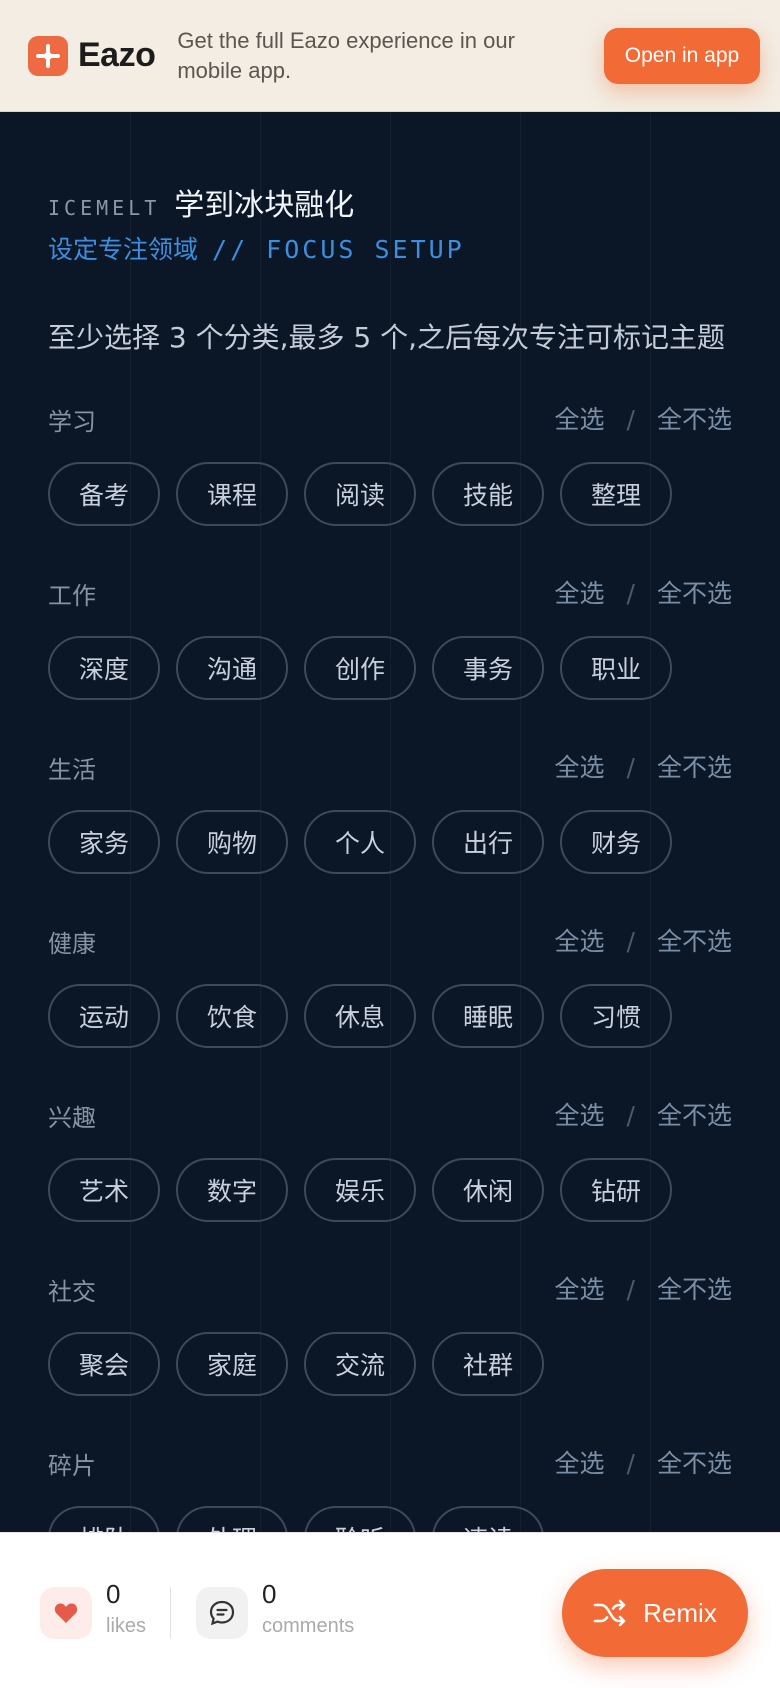 The width and height of the screenshot is (780, 1688). Describe the element at coordinates (360, 1016) in the screenshot. I see `category-chip: 休息` at that location.